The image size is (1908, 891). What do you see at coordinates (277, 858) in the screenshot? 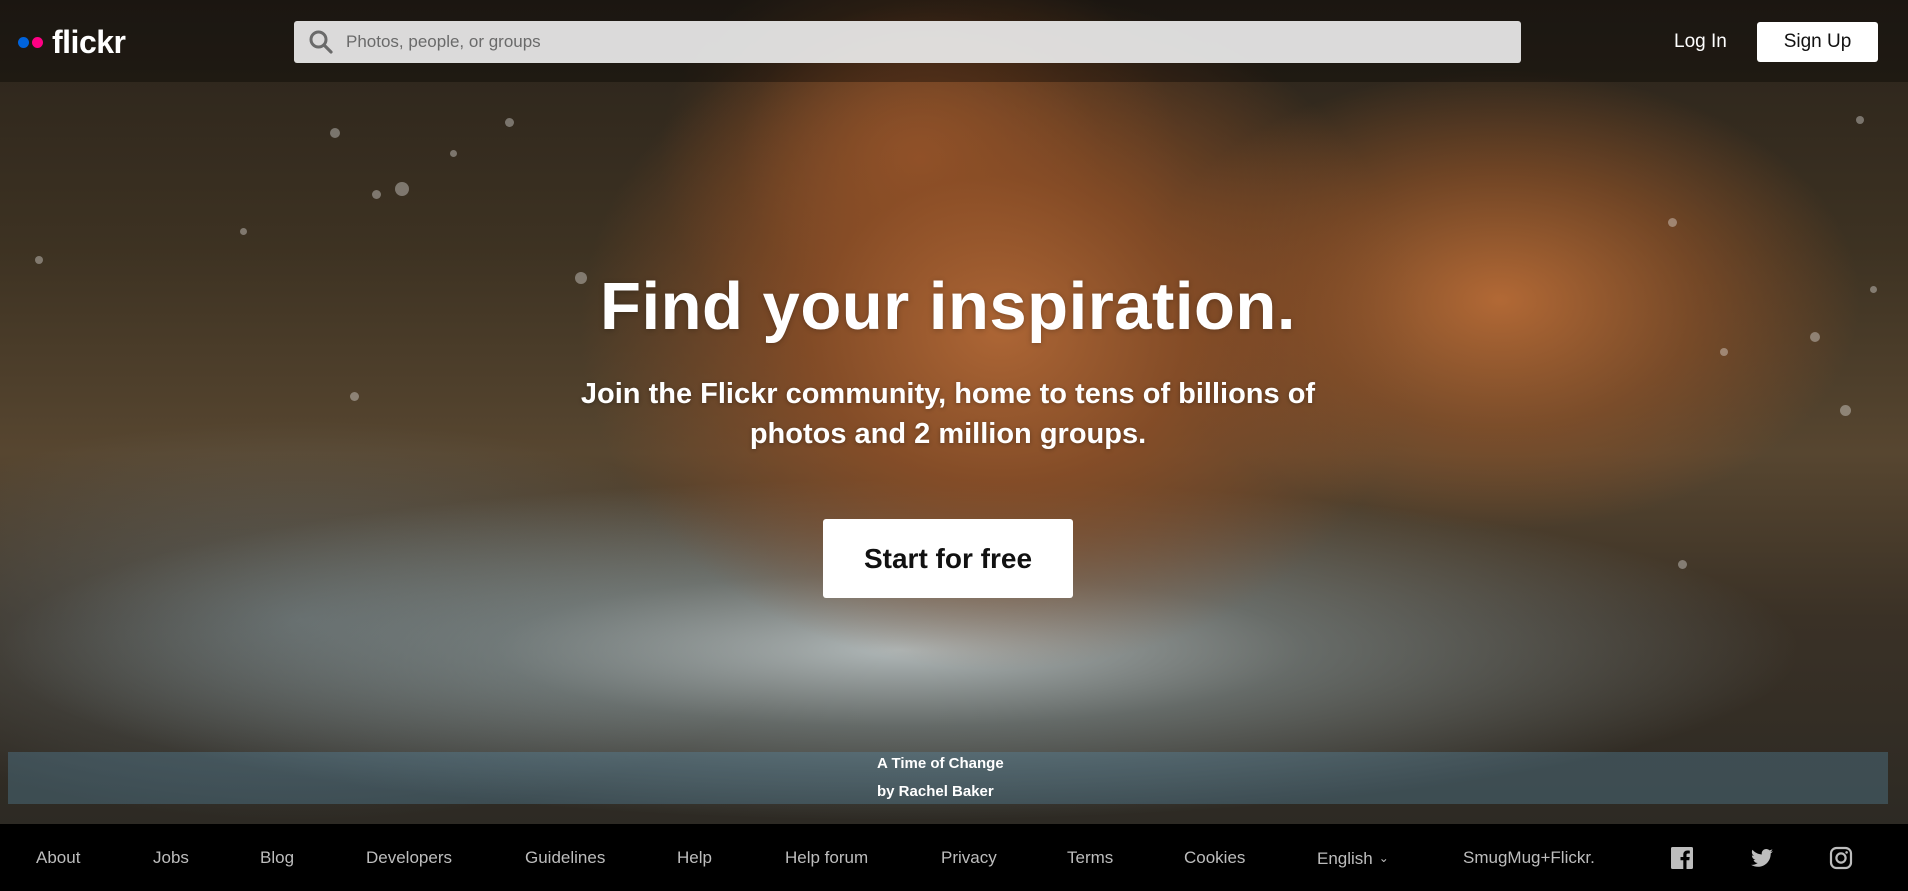
I see `footer-link-blog: Blog` at bounding box center [277, 858].